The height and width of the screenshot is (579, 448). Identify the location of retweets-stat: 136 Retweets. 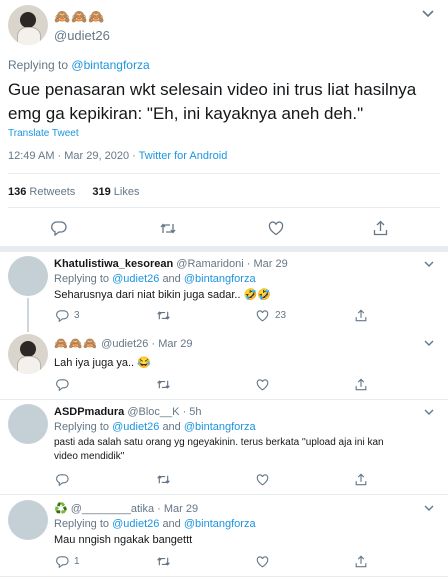
(41, 192).